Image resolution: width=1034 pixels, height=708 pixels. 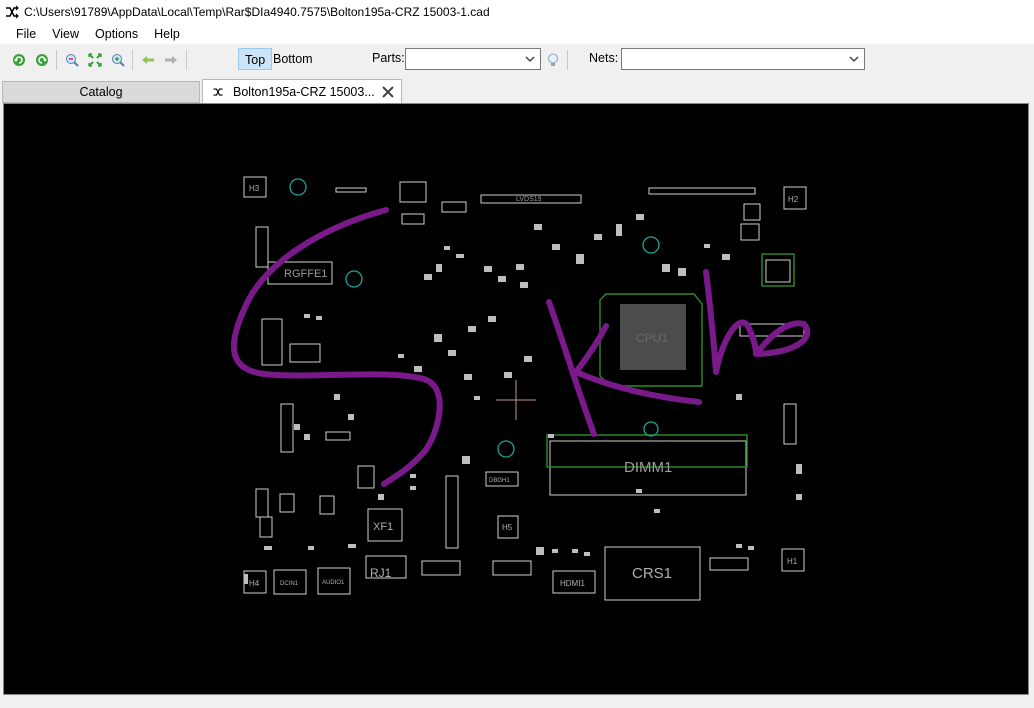 I want to click on top-connector, so click(x=702, y=191).